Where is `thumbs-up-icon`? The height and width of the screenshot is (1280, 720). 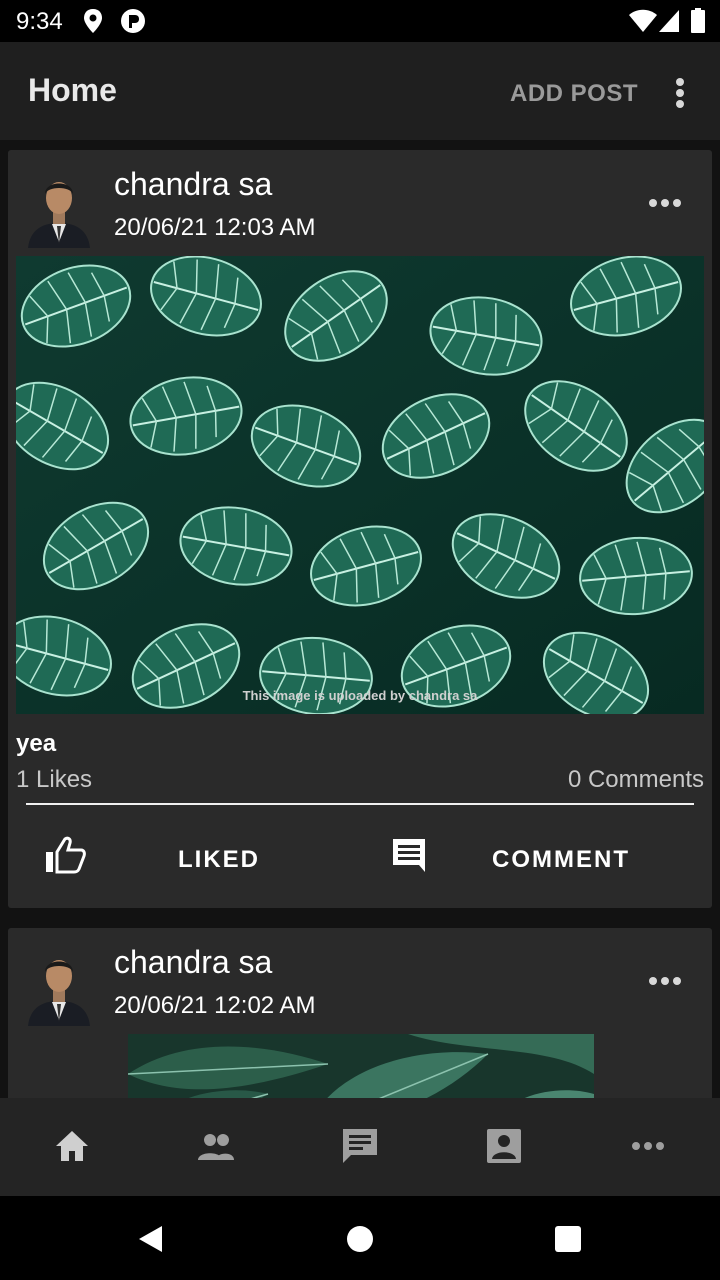
thumbs-up-icon is located at coordinates (65, 855).